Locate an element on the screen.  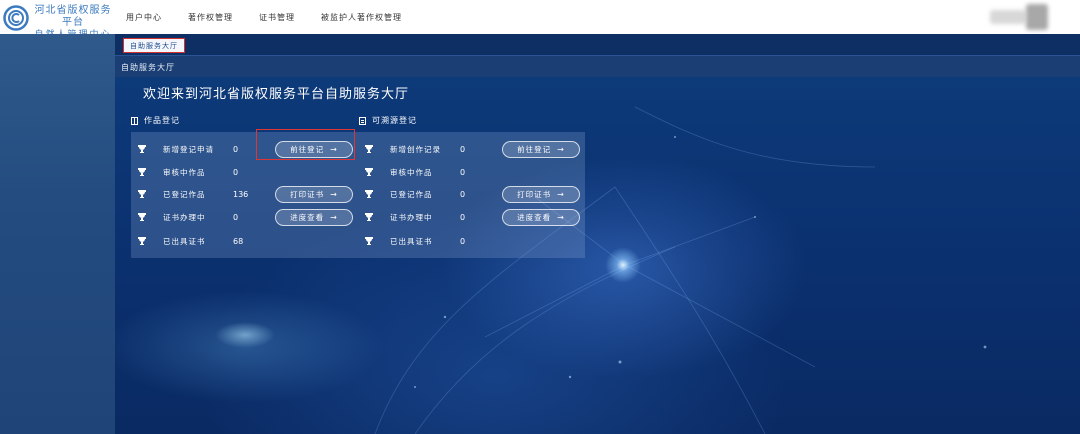
view-traceable-progress-button: 进度查看 → is located at coordinates (541, 217).